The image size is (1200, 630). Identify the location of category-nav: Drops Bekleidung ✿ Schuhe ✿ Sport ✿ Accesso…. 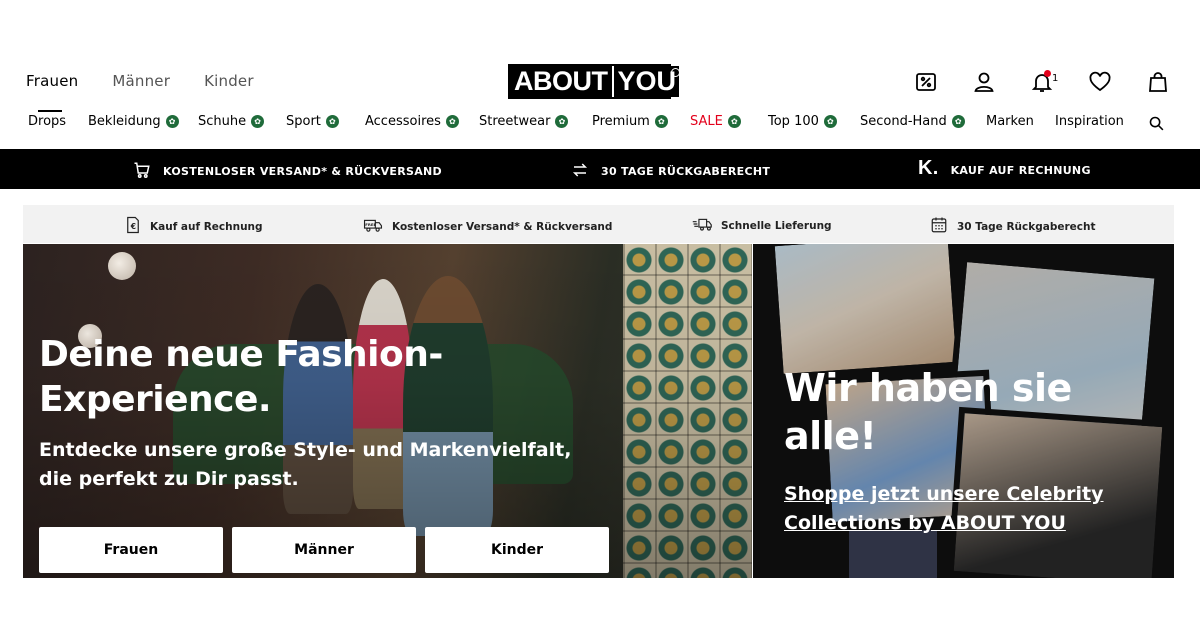
(600, 125).